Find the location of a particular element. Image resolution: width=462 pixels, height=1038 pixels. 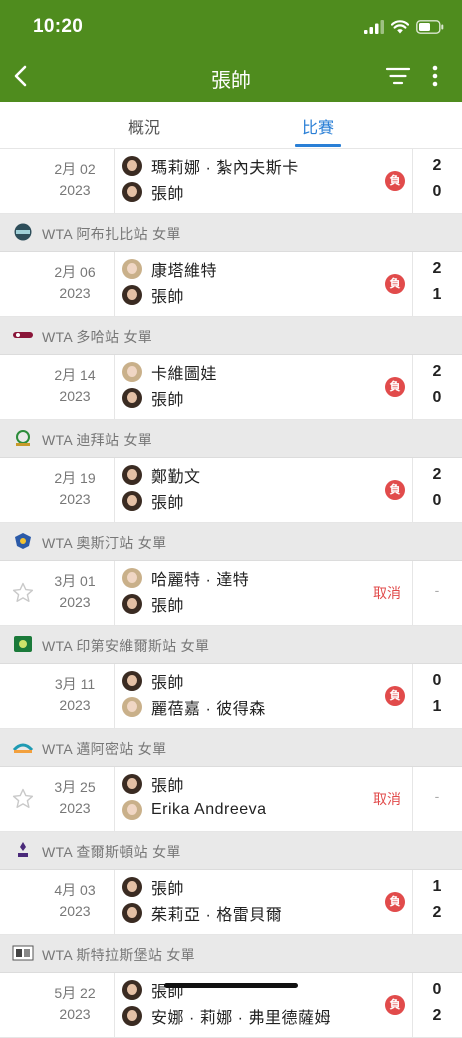

match-day: 2月 14 is located at coordinates (75, 375).